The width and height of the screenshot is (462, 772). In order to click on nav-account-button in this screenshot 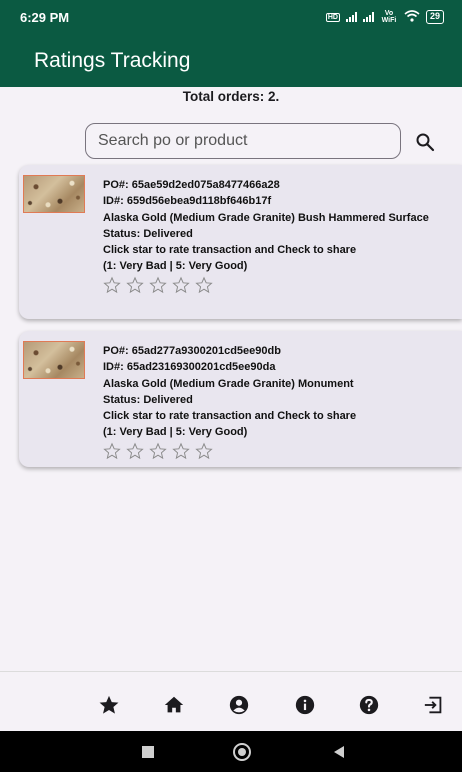, I will do `click(239, 705)`.